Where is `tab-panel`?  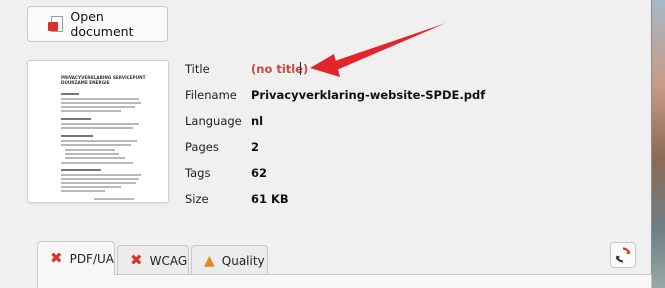
tab-panel is located at coordinates (344, 281).